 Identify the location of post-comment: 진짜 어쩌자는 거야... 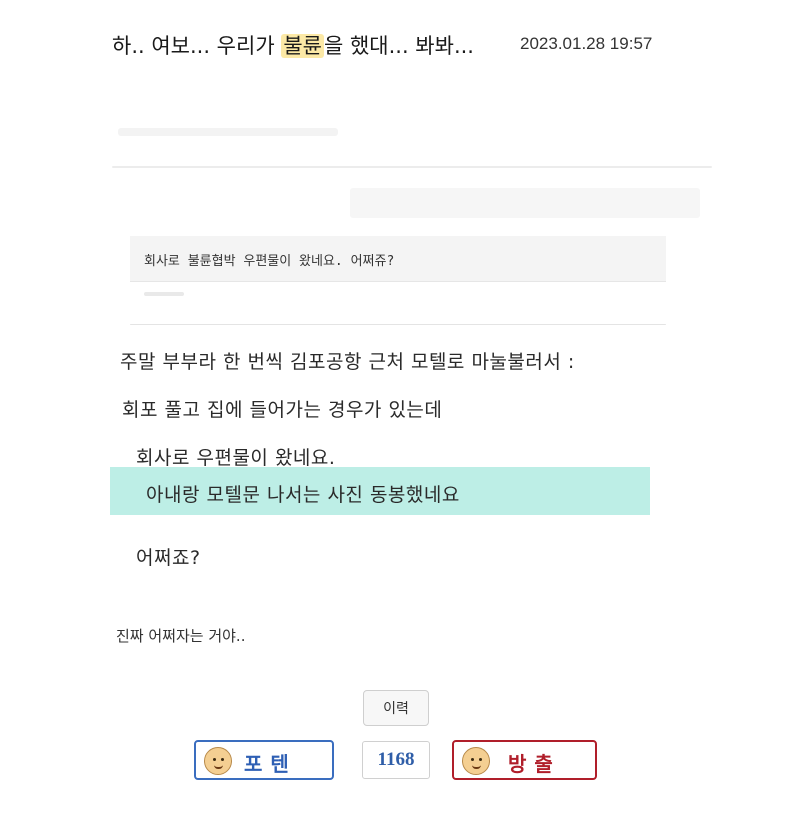
(181, 636).